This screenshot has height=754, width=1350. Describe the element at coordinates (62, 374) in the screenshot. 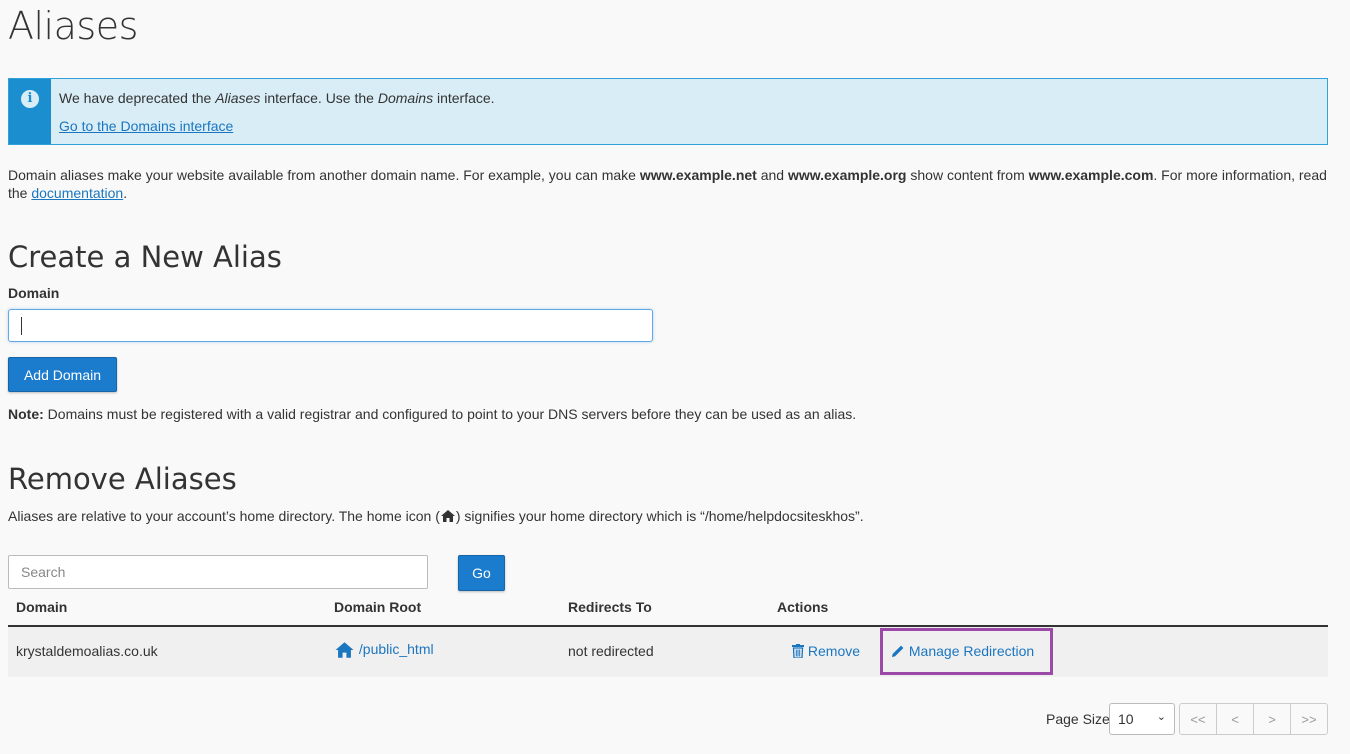

I see `add-domain-button: Add Domain` at that location.